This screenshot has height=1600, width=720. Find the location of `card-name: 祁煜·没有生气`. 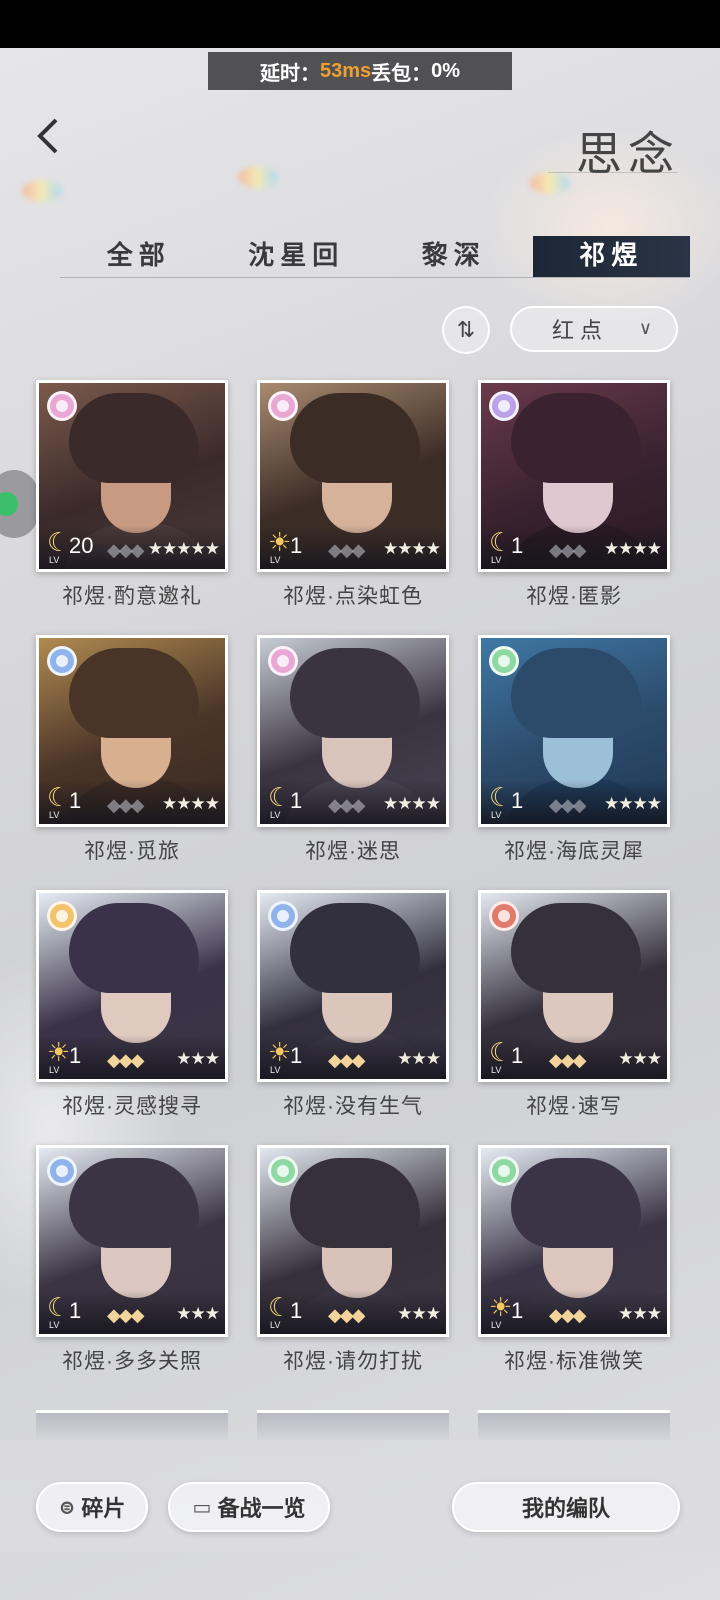

card-name: 祁煜·没有生气 is located at coordinates (353, 1106).